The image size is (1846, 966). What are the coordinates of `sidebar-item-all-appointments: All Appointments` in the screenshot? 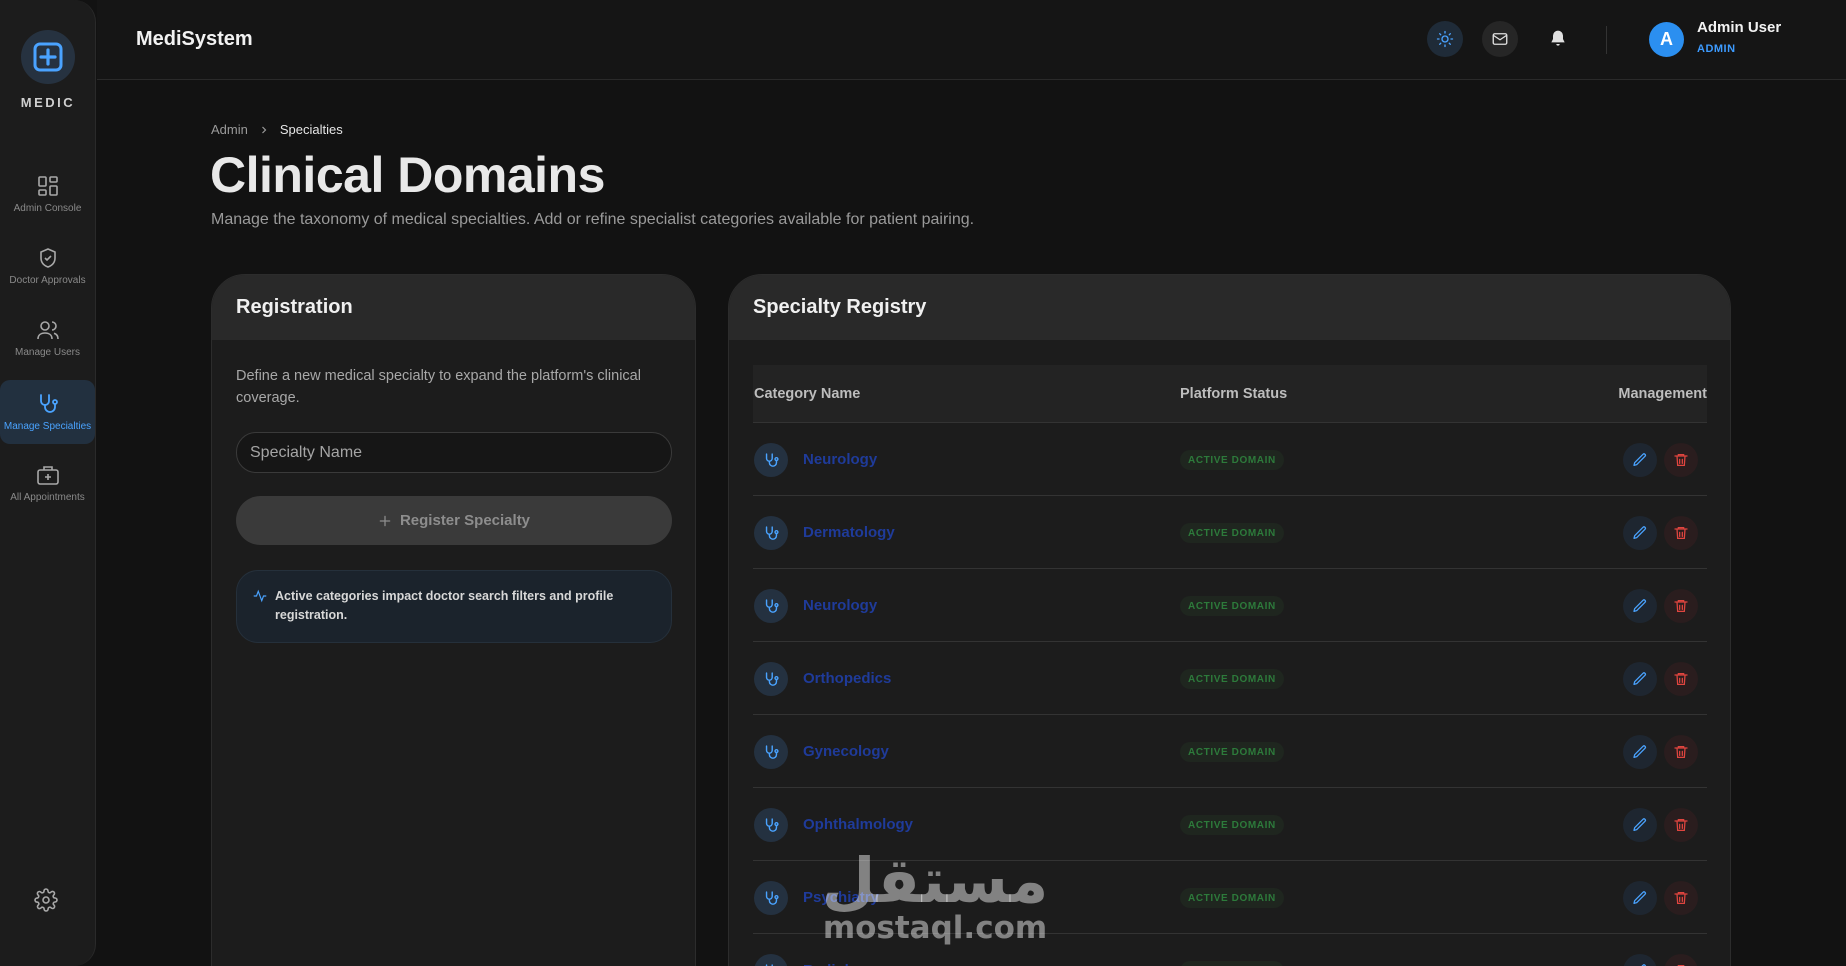 It's located at (47, 483).